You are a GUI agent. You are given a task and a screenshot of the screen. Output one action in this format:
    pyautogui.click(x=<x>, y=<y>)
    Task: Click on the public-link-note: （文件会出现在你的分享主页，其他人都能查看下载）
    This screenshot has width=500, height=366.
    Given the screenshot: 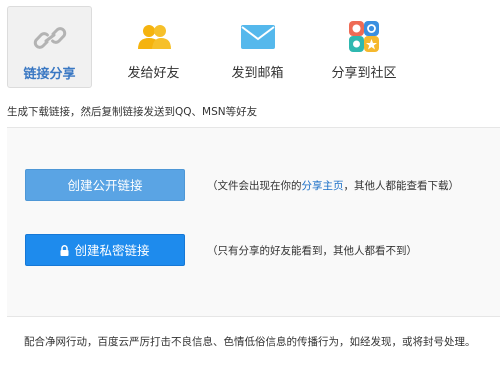 What is the action you would take?
    pyautogui.click(x=333, y=185)
    